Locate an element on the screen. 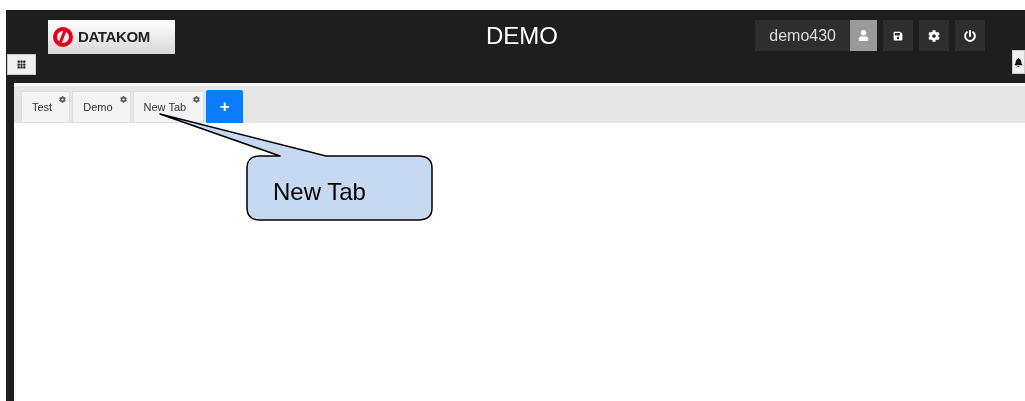 This screenshot has height=401, width=1025. logo-text: DATAKOM is located at coordinates (114, 36).